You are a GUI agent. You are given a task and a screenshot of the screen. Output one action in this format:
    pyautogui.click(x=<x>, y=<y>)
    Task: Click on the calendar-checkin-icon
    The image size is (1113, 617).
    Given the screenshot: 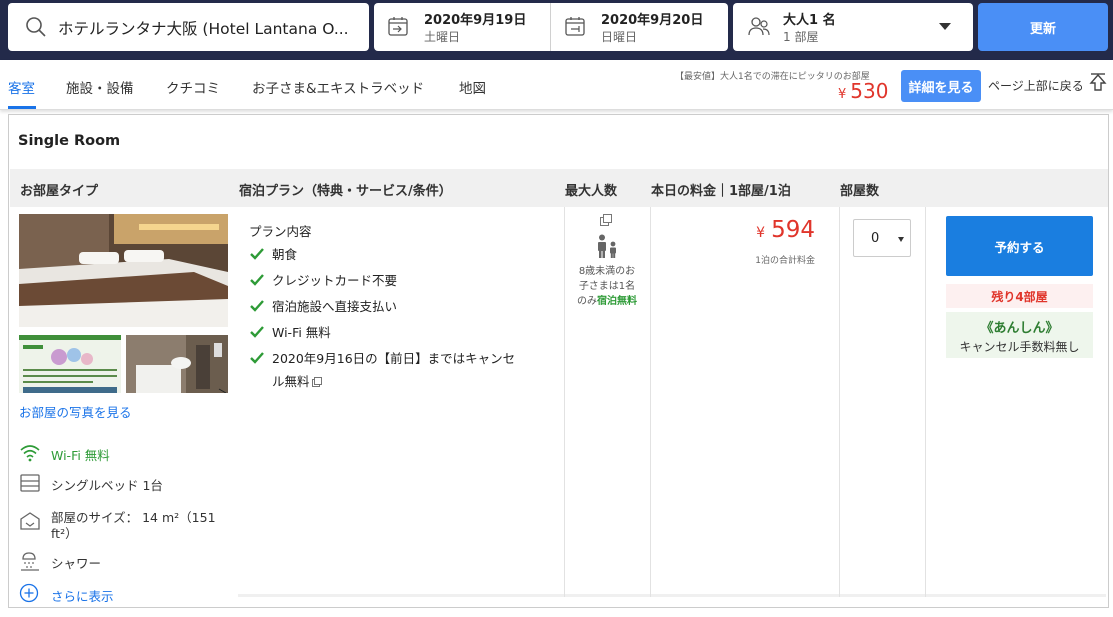 What is the action you would take?
    pyautogui.click(x=398, y=26)
    